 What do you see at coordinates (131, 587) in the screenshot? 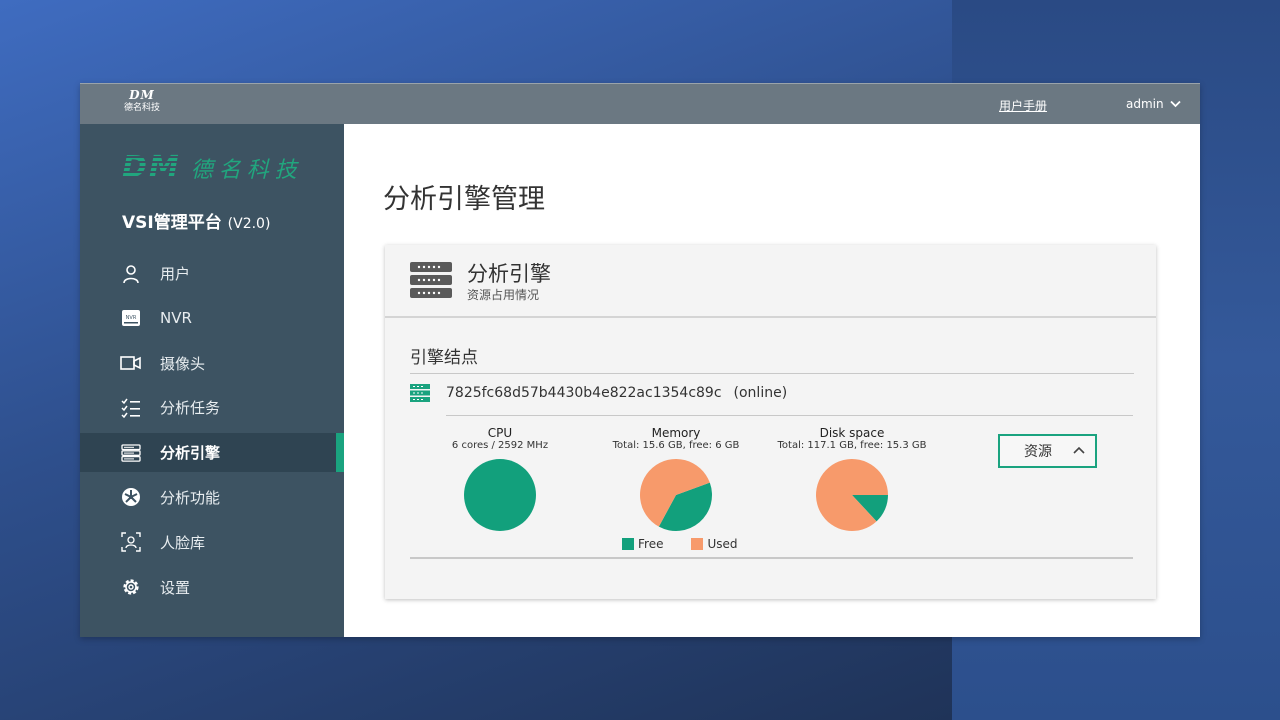
I see `gear-icon` at bounding box center [131, 587].